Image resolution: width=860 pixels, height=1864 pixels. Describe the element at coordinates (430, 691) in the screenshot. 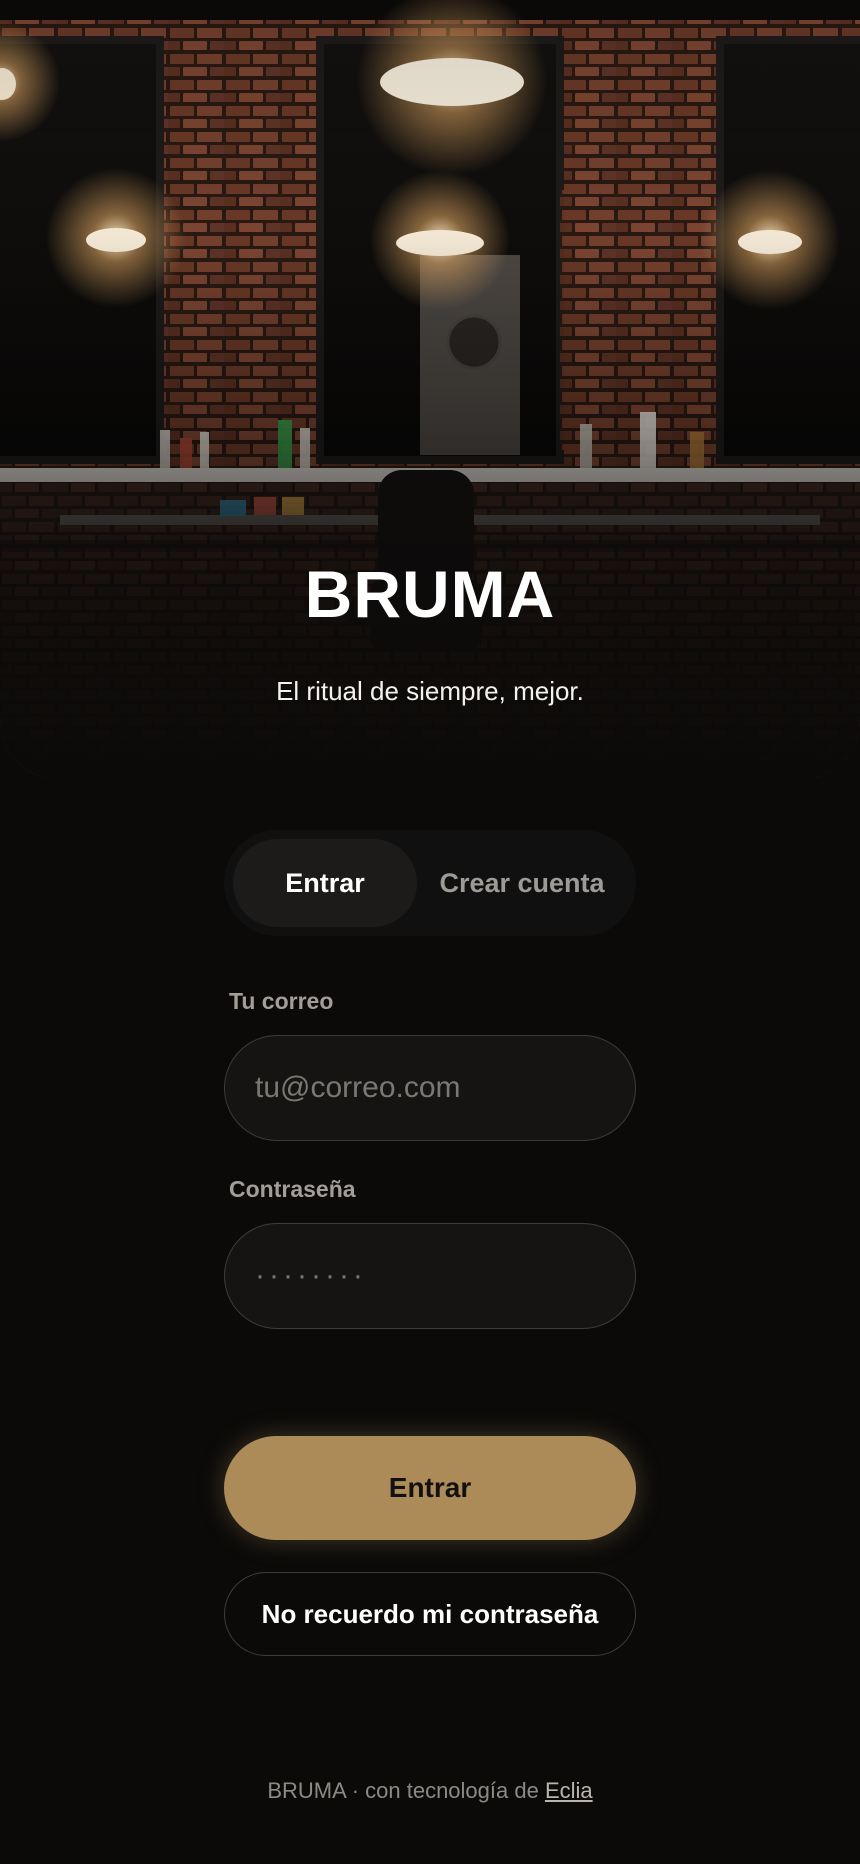

I see `brand-tagline: El ritual de siempre, mejor.` at that location.